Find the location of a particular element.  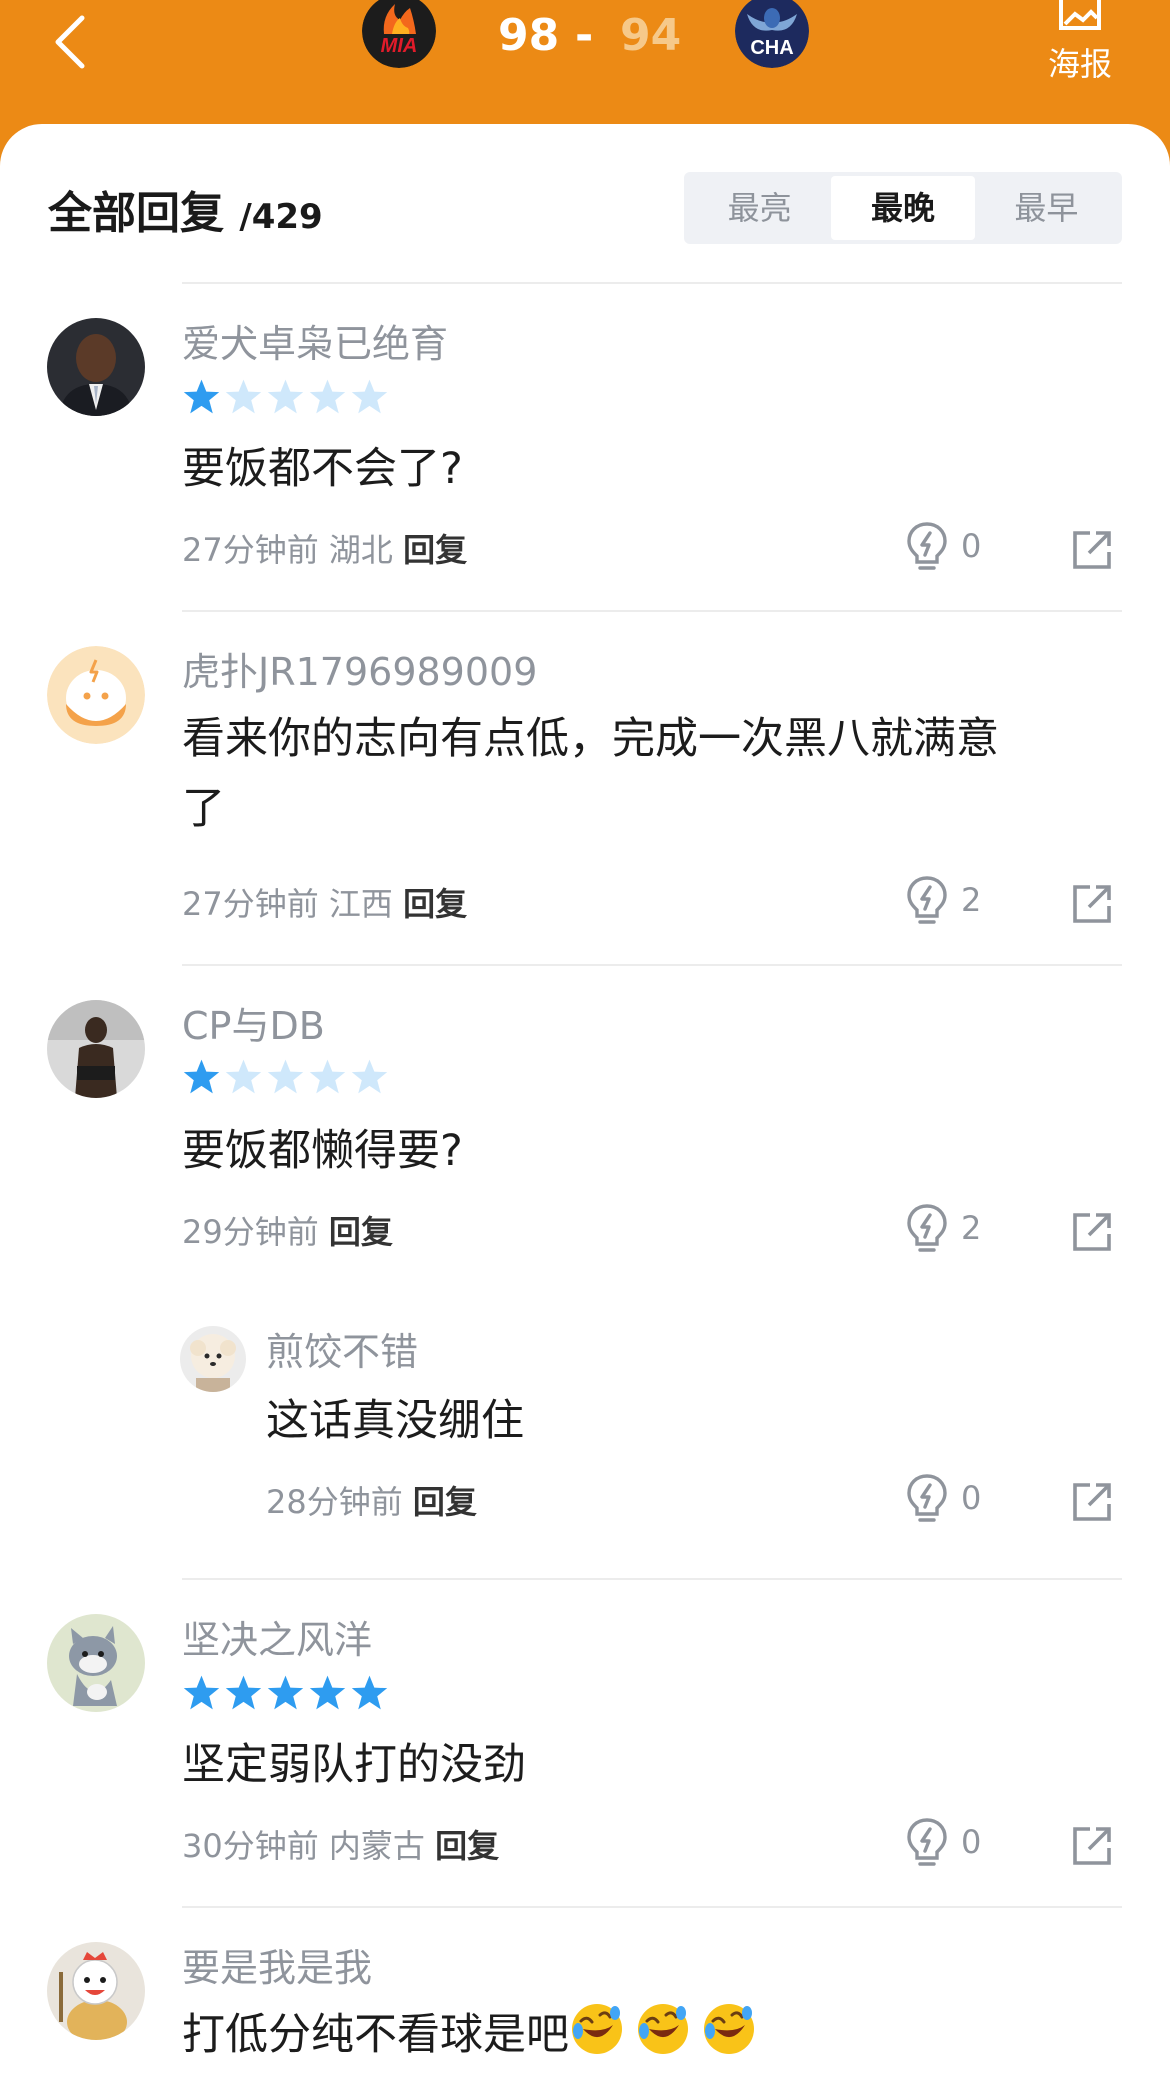

comment-time: 29分钟前 is located at coordinates (250, 1232).